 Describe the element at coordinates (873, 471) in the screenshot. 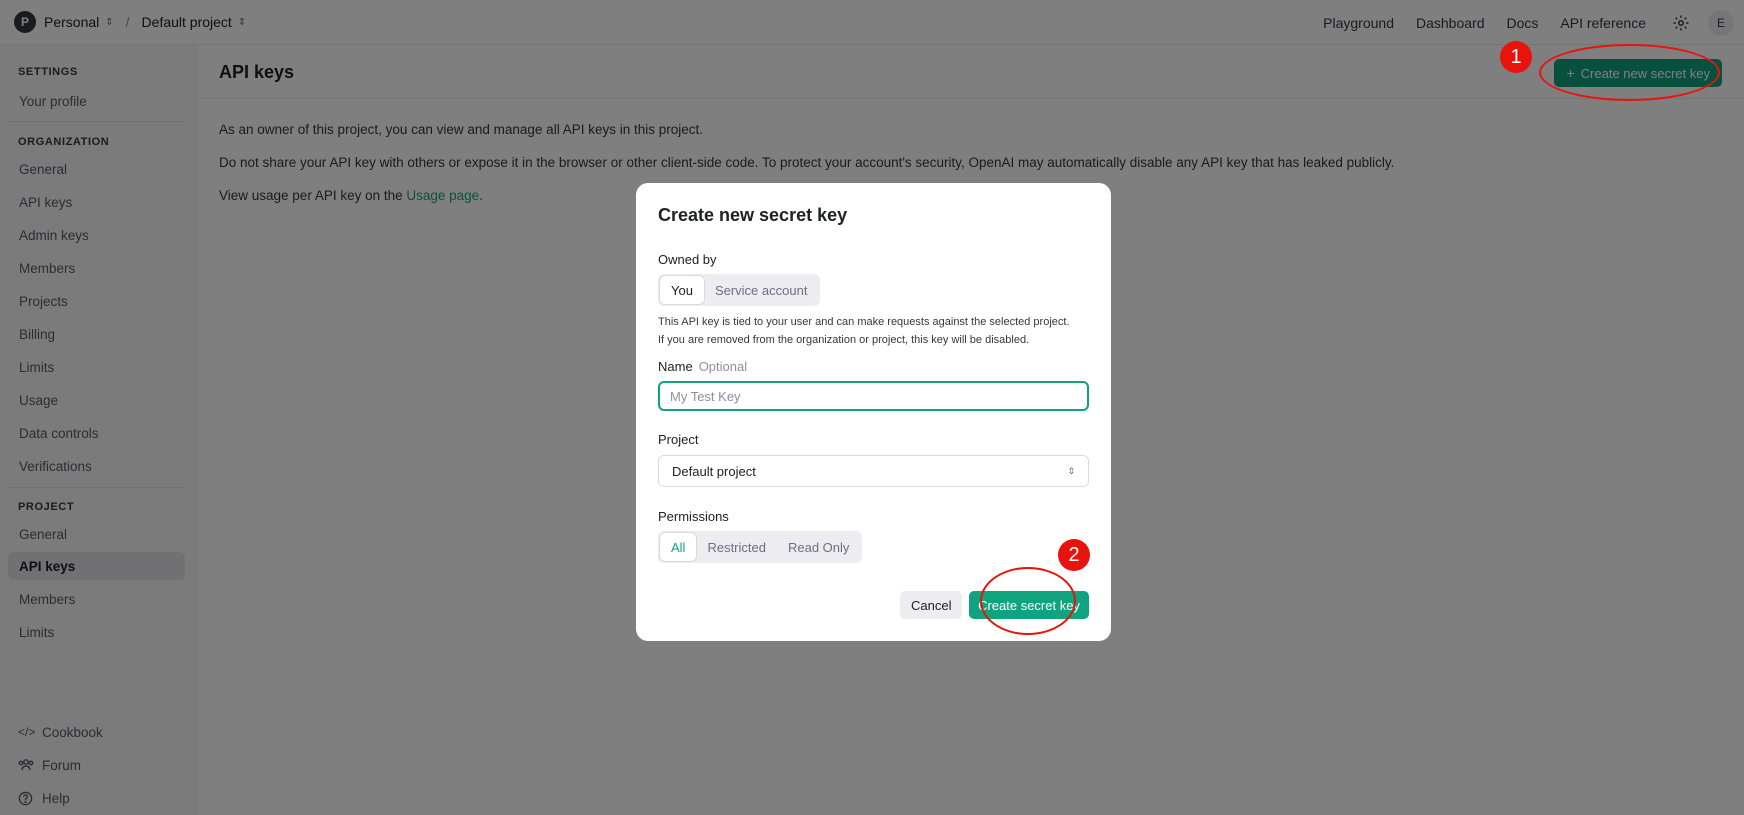

I see `project-select: Default project ⇕` at that location.